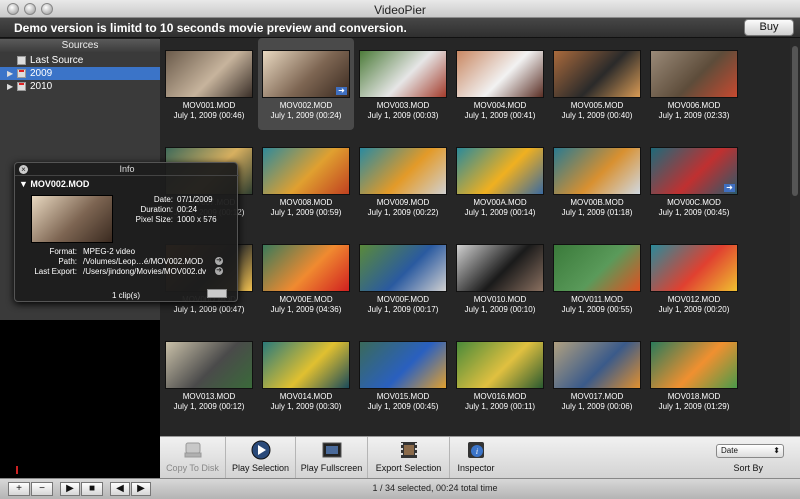 Image resolution: width=800 pixels, height=499 pixels. What do you see at coordinates (729, 188) in the screenshot?
I see `arrow-badge-icon: ➜` at bounding box center [729, 188].